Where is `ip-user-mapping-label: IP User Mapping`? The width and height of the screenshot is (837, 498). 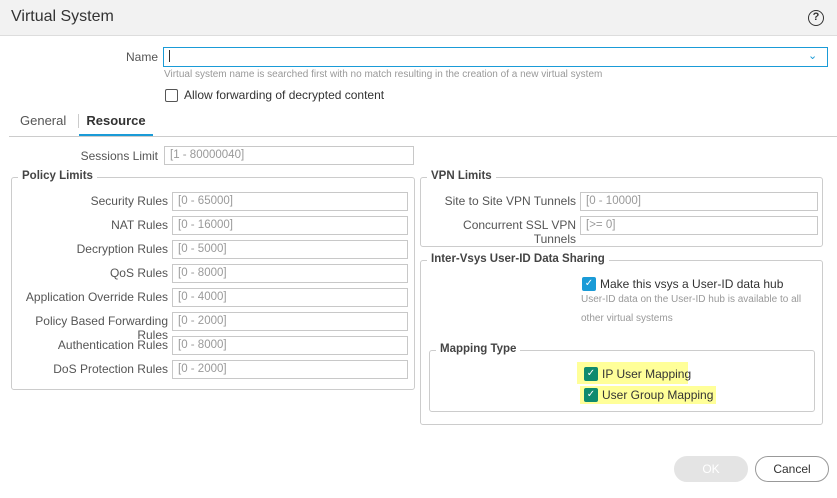 ip-user-mapping-label: IP User Mapping is located at coordinates (647, 374).